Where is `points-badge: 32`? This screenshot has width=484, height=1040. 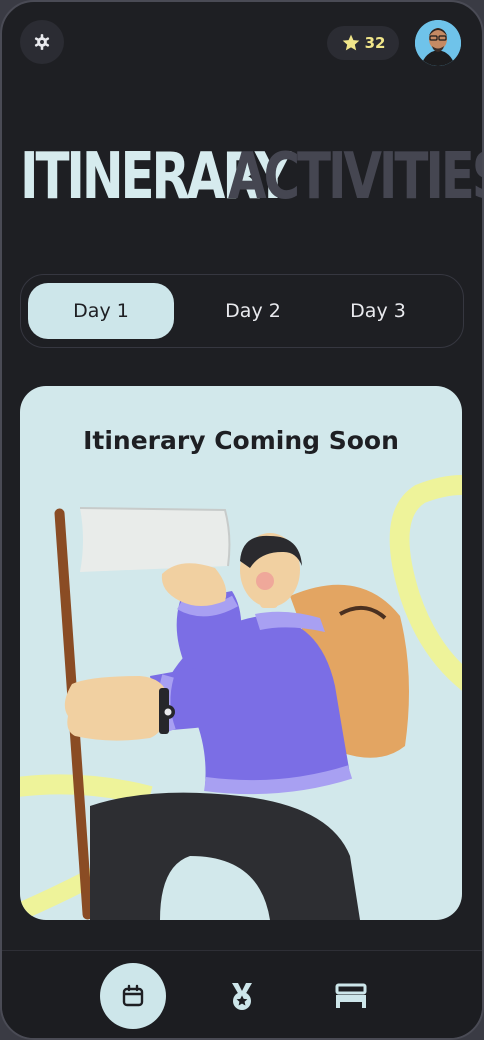
points-badge: 32 is located at coordinates (363, 43).